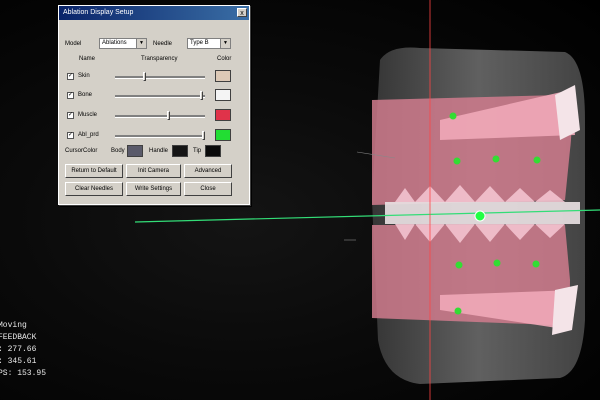 The width and height of the screenshot is (600, 400). I want to click on dialog-titlebar: Ablation Display Setup x, so click(154, 13).